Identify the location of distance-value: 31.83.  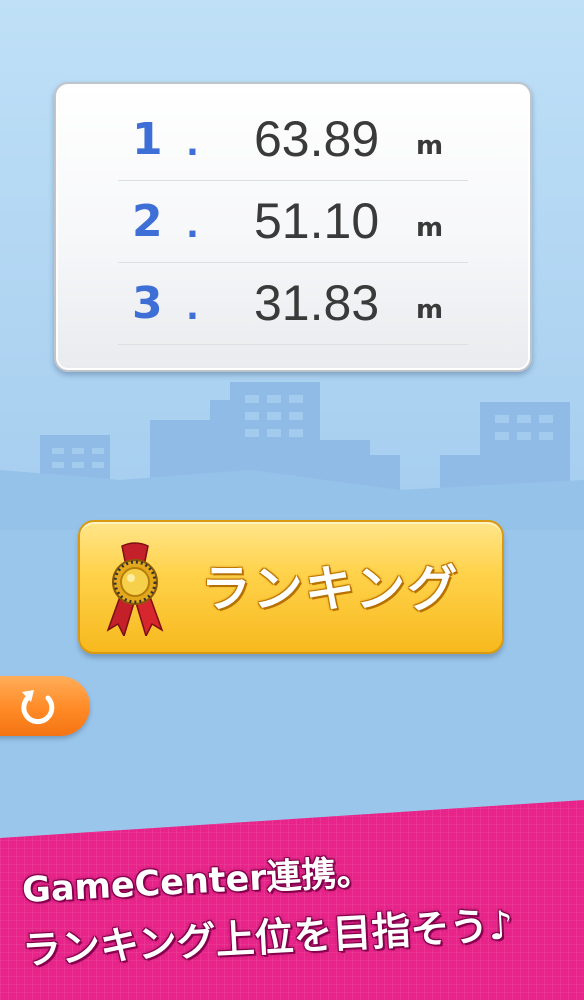
(317, 303).